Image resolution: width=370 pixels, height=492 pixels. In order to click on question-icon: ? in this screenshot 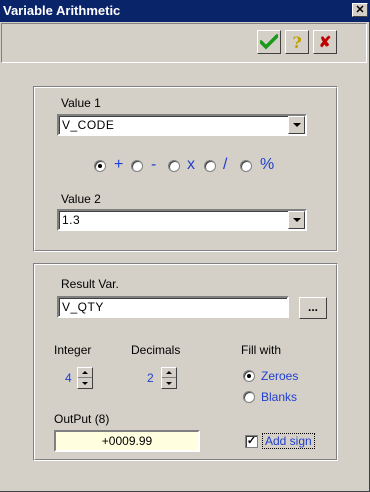, I will do `click(297, 42)`.